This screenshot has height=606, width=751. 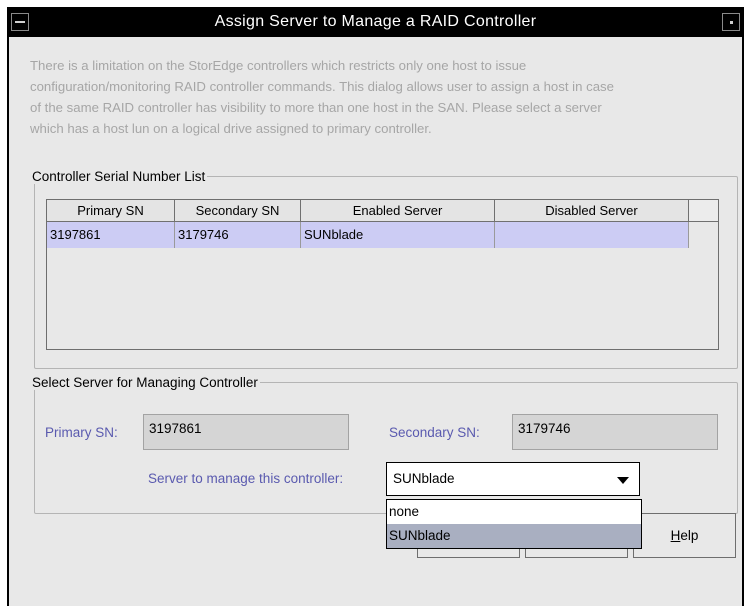 I want to click on primary-sn-label: Primary SN:, so click(x=81, y=432).